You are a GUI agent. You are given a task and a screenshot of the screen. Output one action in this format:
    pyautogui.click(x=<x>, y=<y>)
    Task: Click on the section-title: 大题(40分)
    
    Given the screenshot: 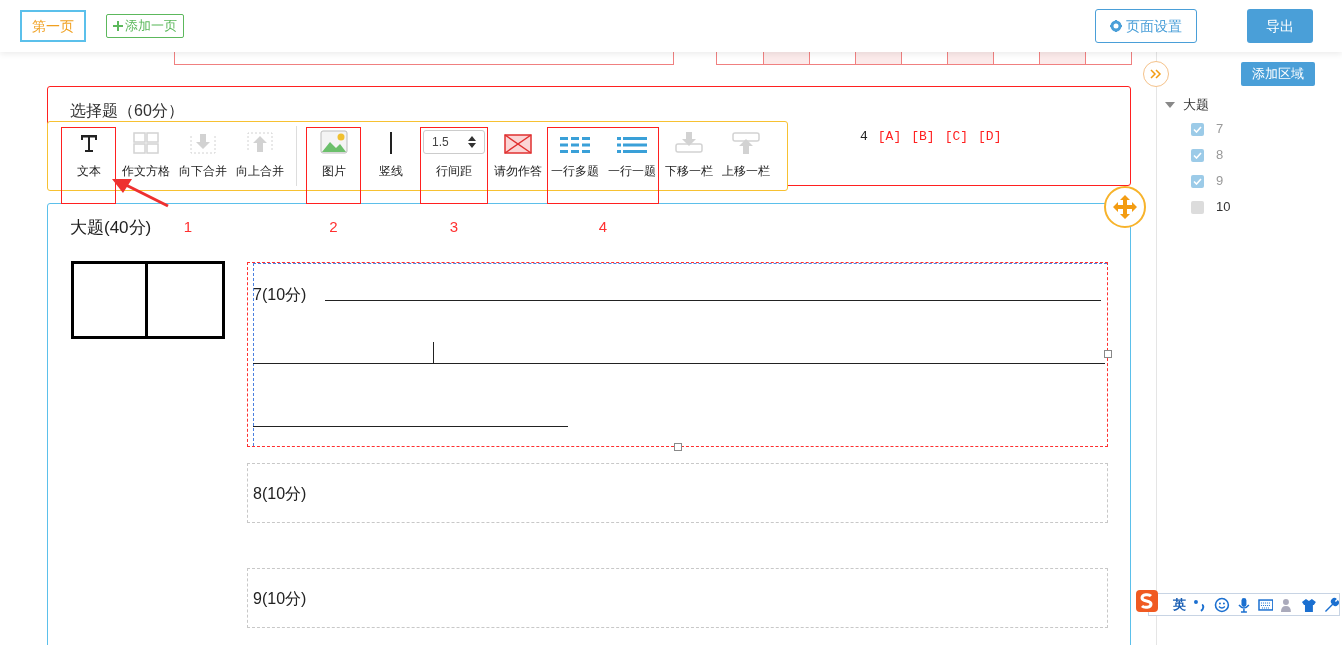 What is the action you would take?
    pyautogui.click(x=111, y=228)
    